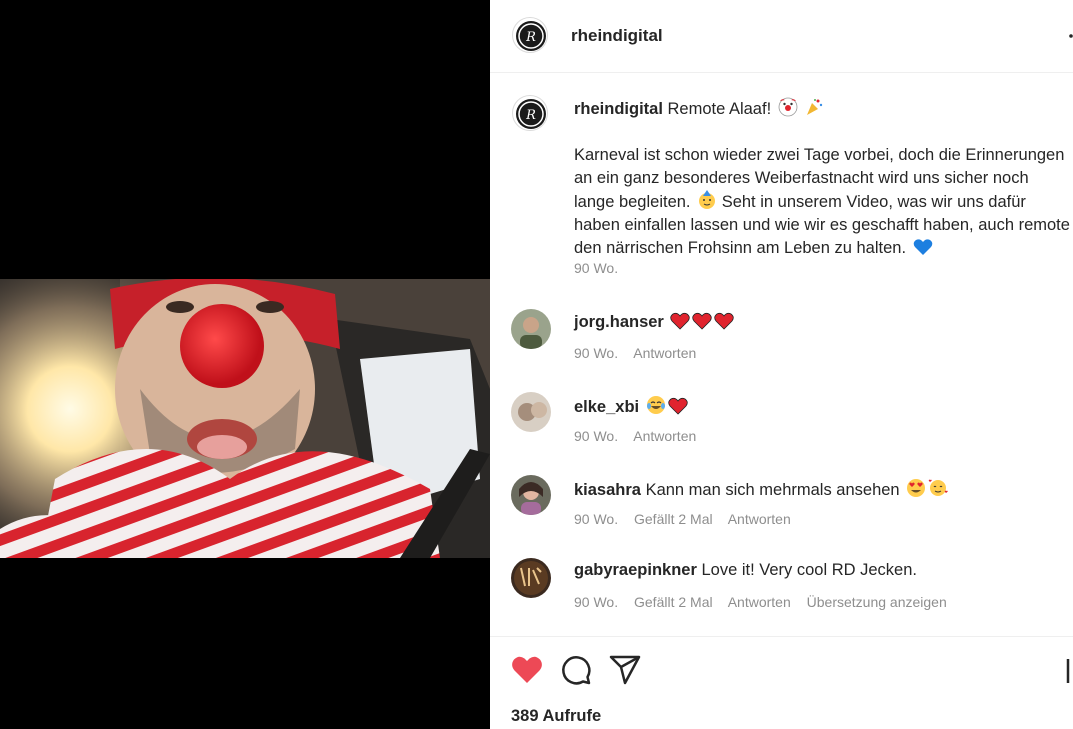 The height and width of the screenshot is (729, 1073). I want to click on comment-text: kiasahra Kann man sich mehrmals ansehen, so click(761, 489).